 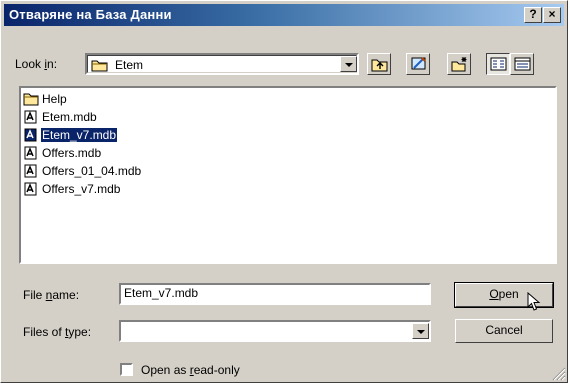 I want to click on close-icon: ×, so click(x=552, y=14).